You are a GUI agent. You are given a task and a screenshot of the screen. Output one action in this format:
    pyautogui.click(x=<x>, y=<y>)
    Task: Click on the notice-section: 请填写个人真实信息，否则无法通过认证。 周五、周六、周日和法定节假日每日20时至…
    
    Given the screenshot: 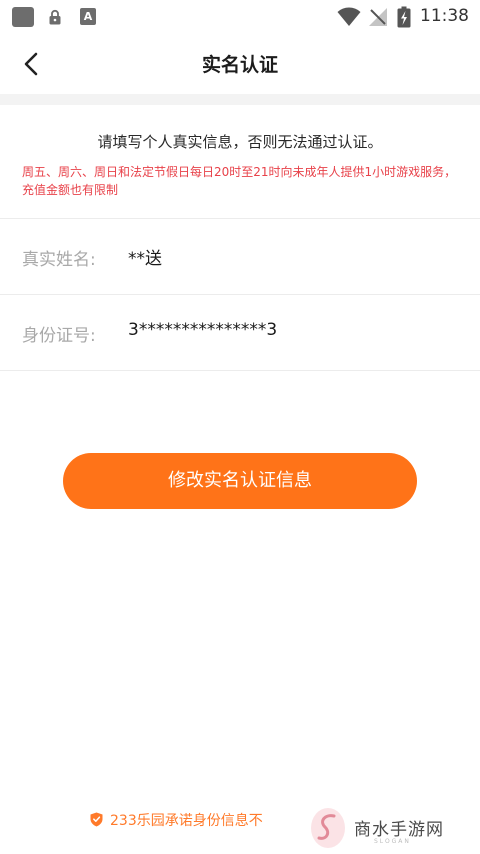 What is the action you would take?
    pyautogui.click(x=240, y=161)
    